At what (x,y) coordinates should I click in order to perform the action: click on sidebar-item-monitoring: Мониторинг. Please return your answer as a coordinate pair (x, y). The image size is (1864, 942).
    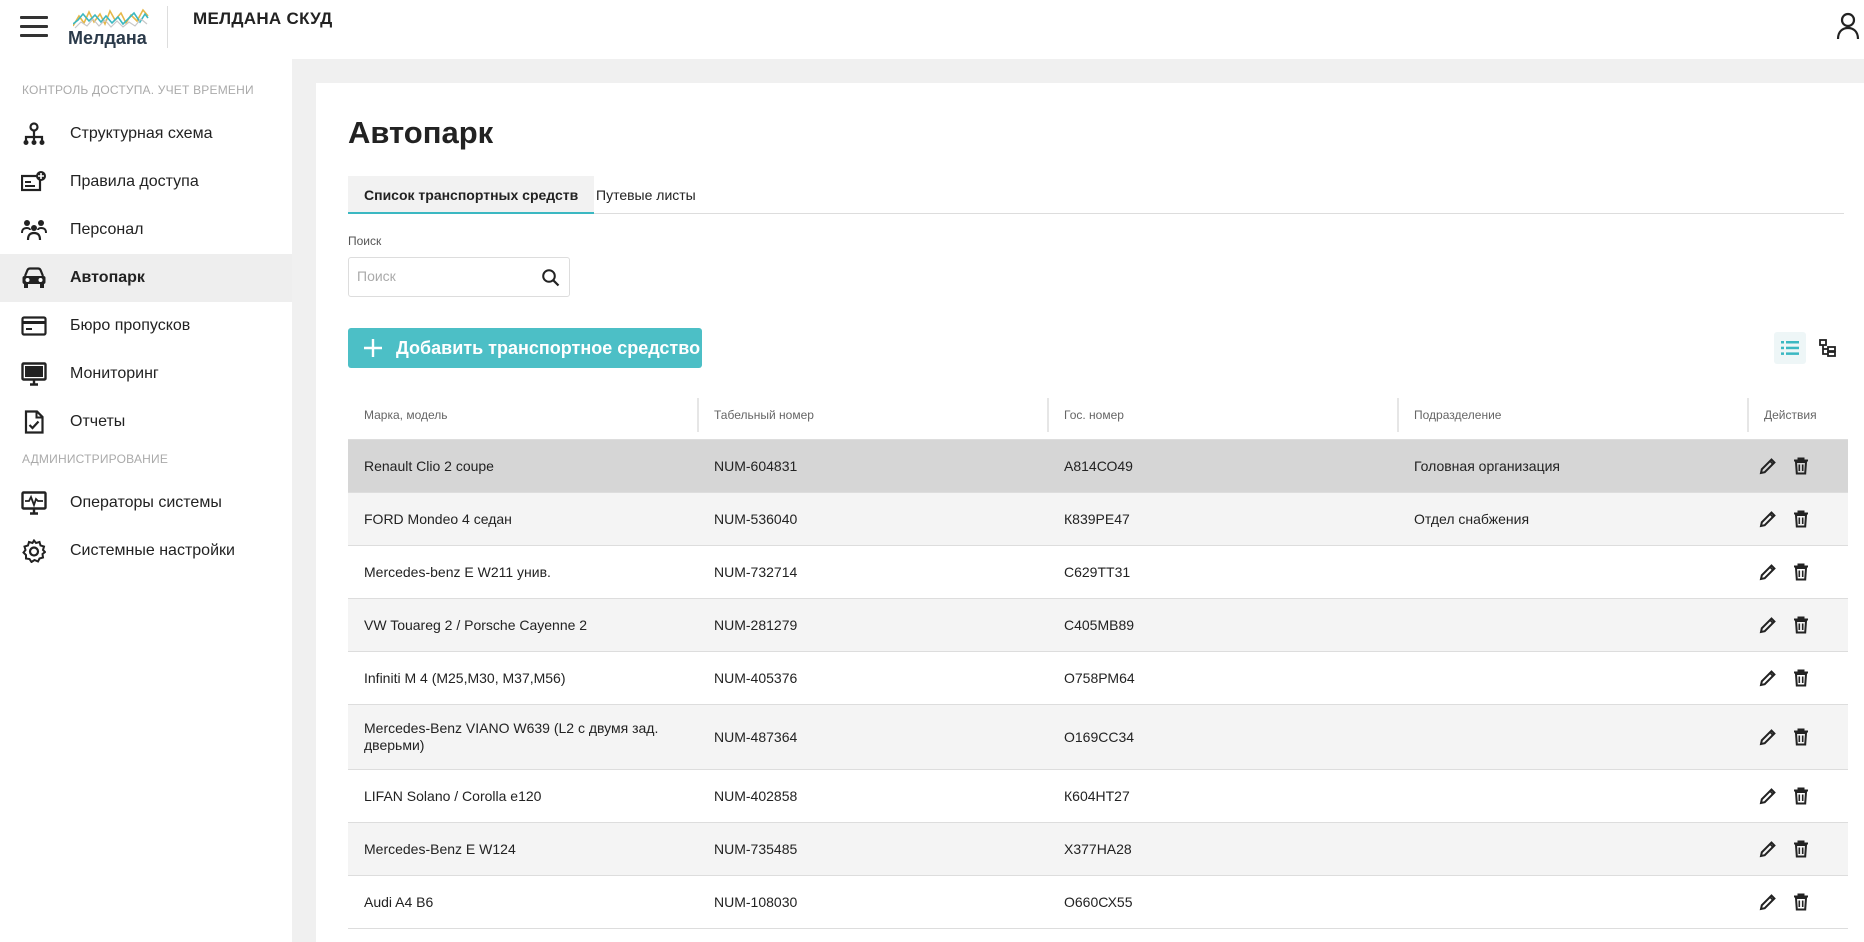
    Looking at the image, I should click on (146, 374).